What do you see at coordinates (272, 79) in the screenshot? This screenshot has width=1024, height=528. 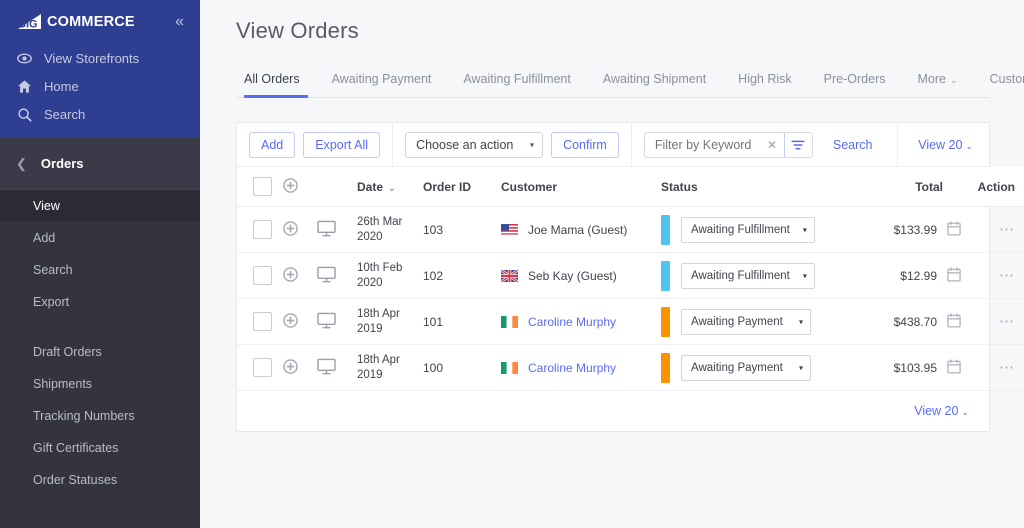 I see `tab-label: All Orders` at bounding box center [272, 79].